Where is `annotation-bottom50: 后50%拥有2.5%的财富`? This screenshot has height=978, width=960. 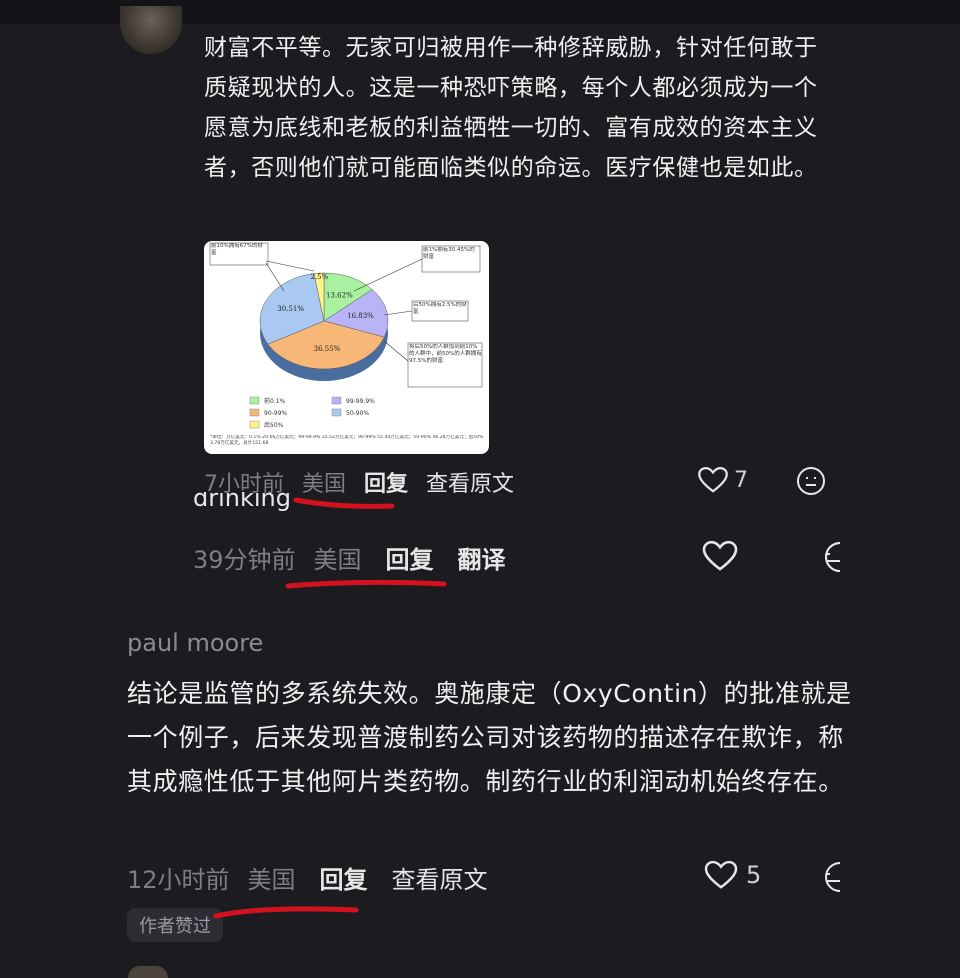
annotation-bottom50: 后50%拥有2.5%的财富 is located at coordinates (440, 308).